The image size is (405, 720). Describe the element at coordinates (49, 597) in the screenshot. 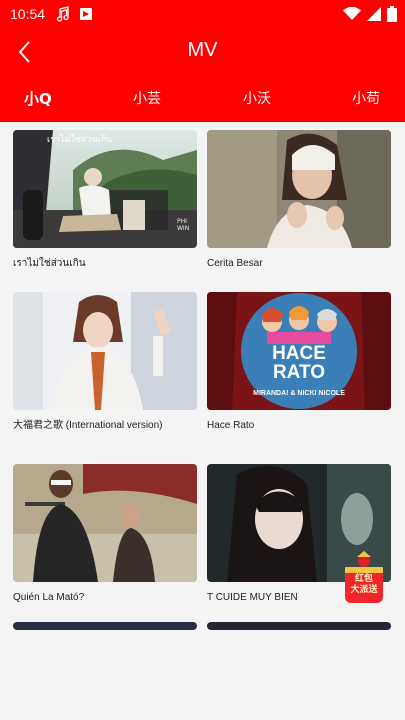

I see `mv-caption: Quién La Mató?` at that location.